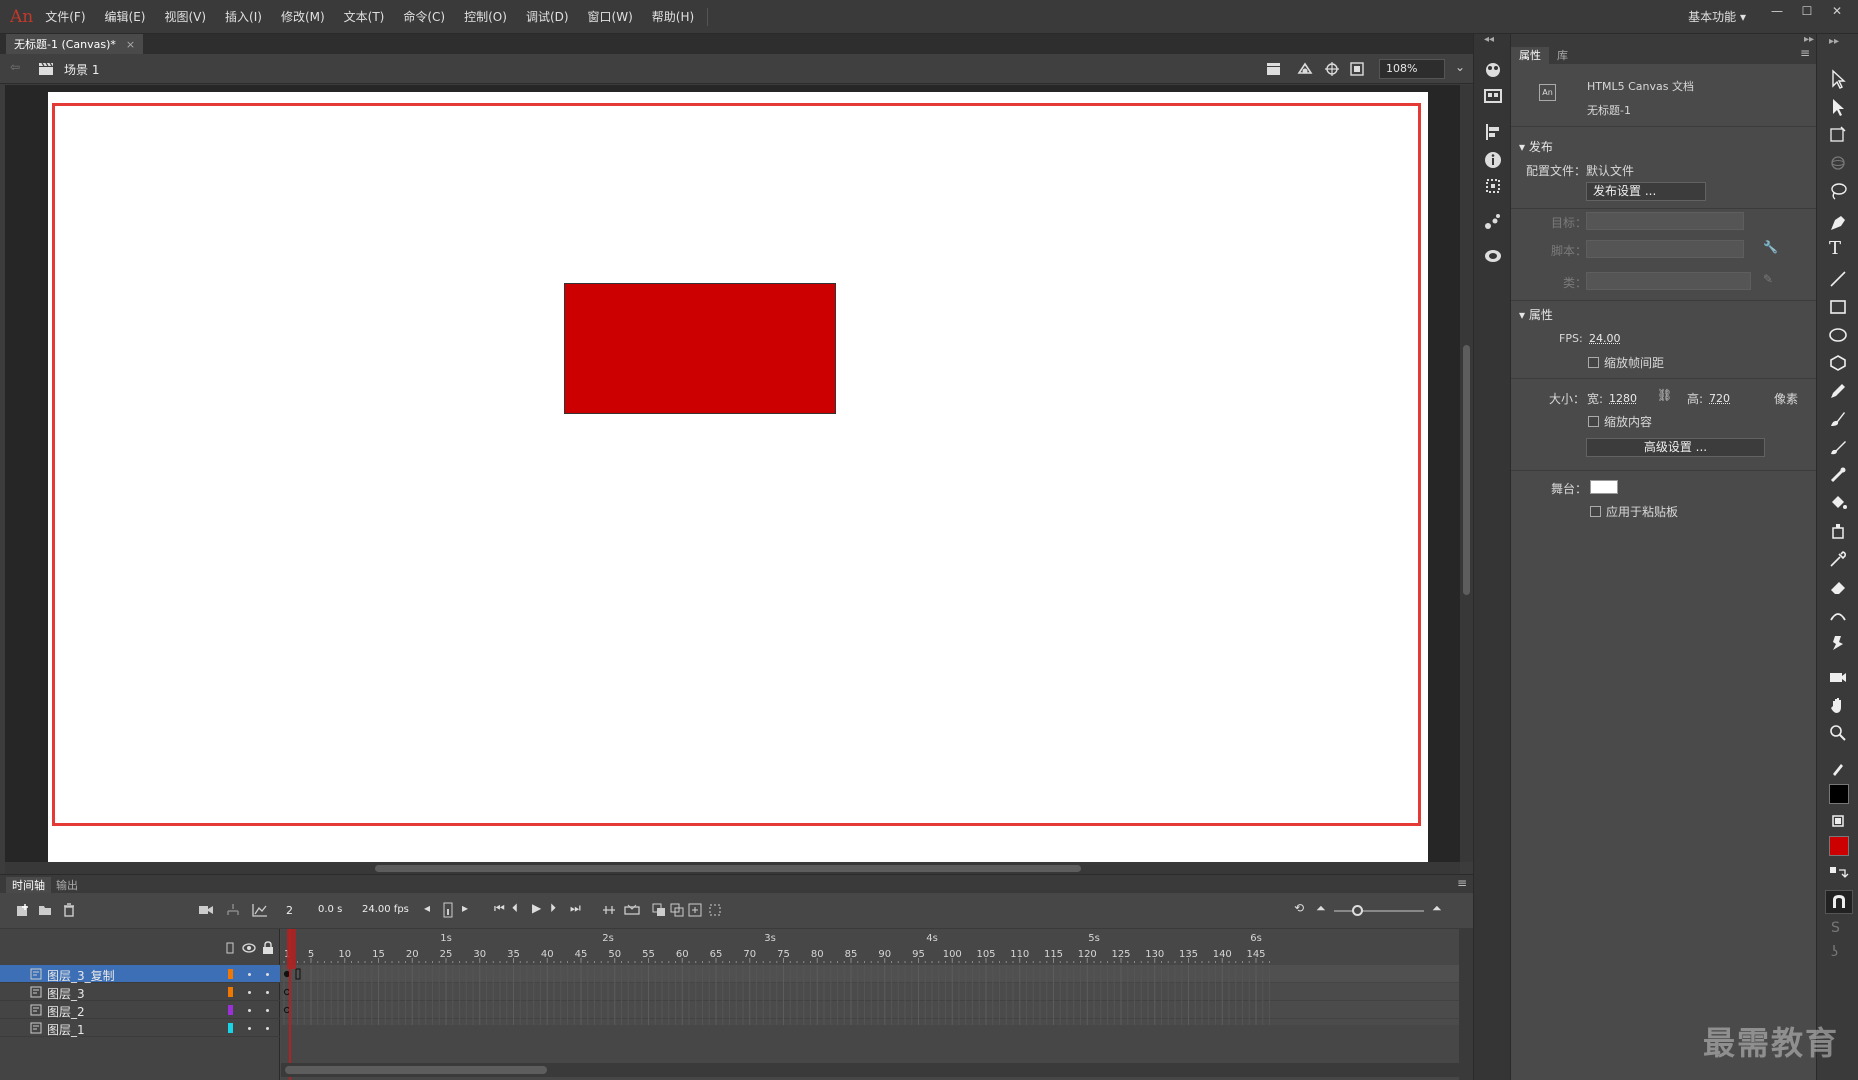 This screenshot has width=1858, height=1080. I want to click on menu-control: 控制(O), so click(485, 16).